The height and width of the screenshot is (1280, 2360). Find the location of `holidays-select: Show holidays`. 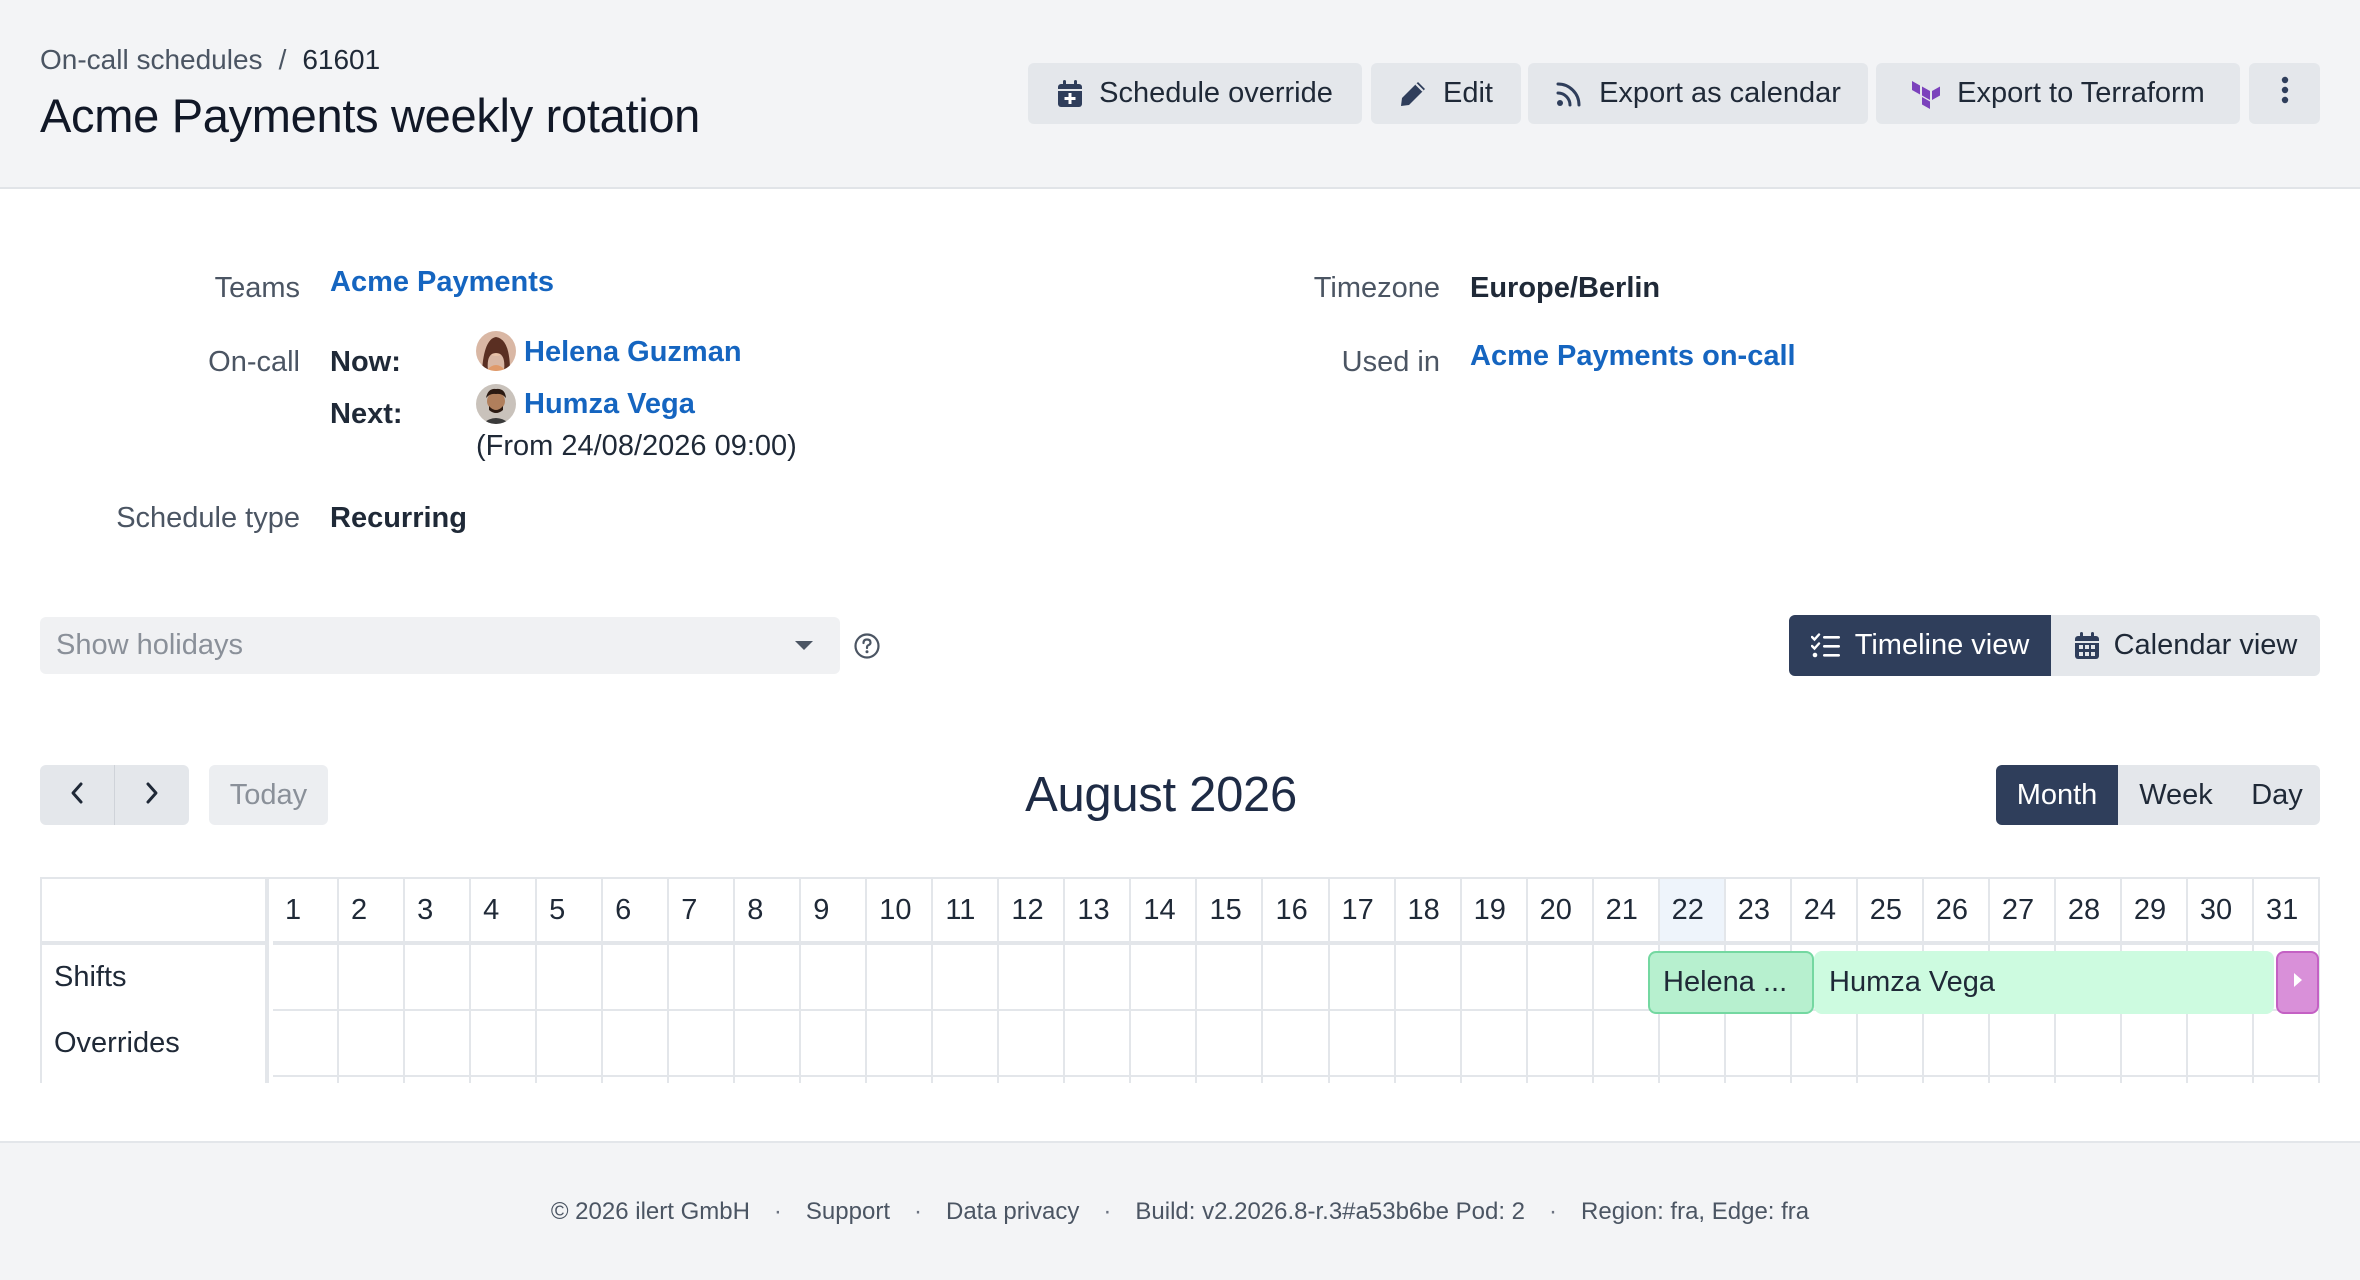

holidays-select: Show holidays is located at coordinates (440, 645).